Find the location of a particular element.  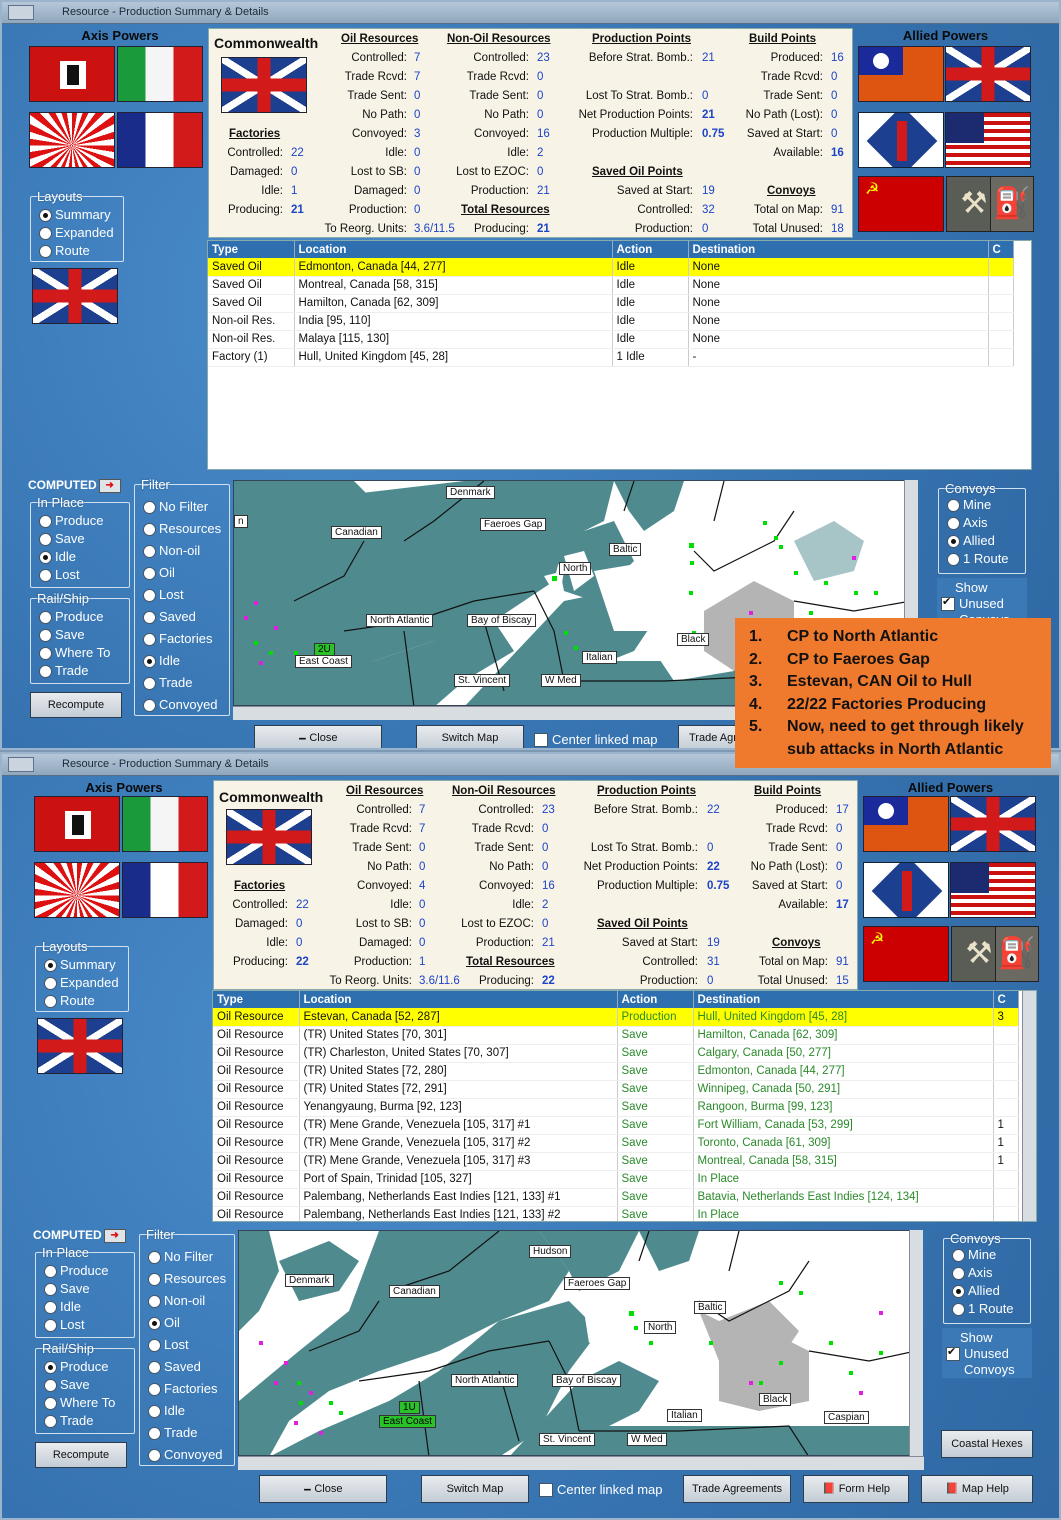

map-vertical-scrollbar is located at coordinates (916, 1343).